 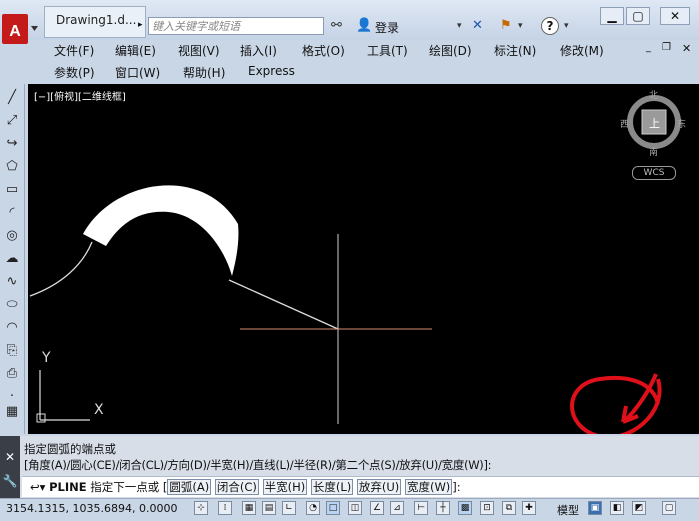 I want to click on command-recent-icon: ↩▾, so click(x=37, y=487).